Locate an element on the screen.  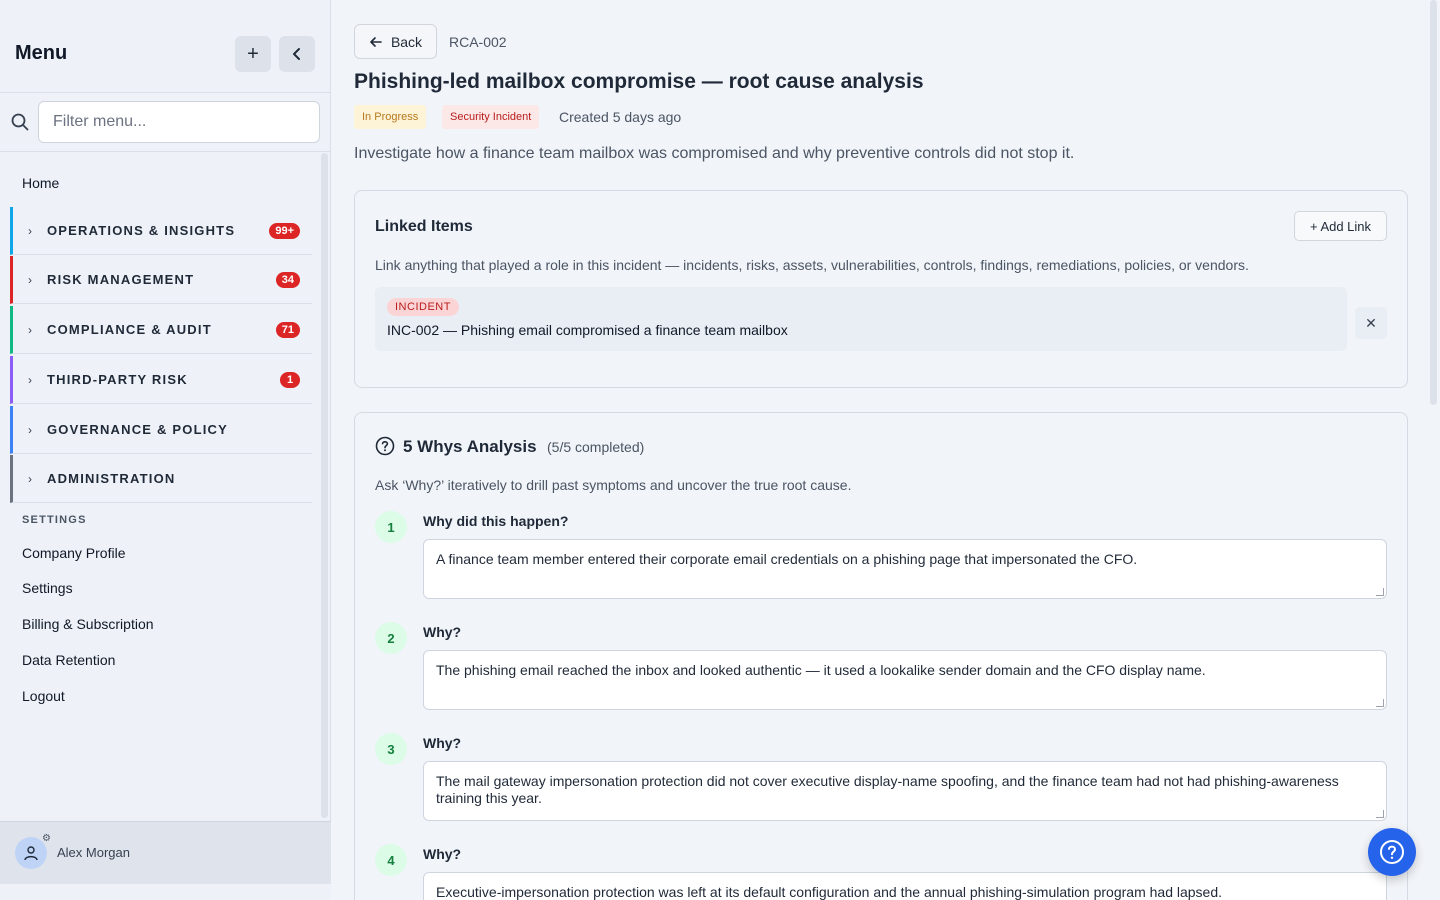
close-icon: ✕ is located at coordinates (1371, 322).